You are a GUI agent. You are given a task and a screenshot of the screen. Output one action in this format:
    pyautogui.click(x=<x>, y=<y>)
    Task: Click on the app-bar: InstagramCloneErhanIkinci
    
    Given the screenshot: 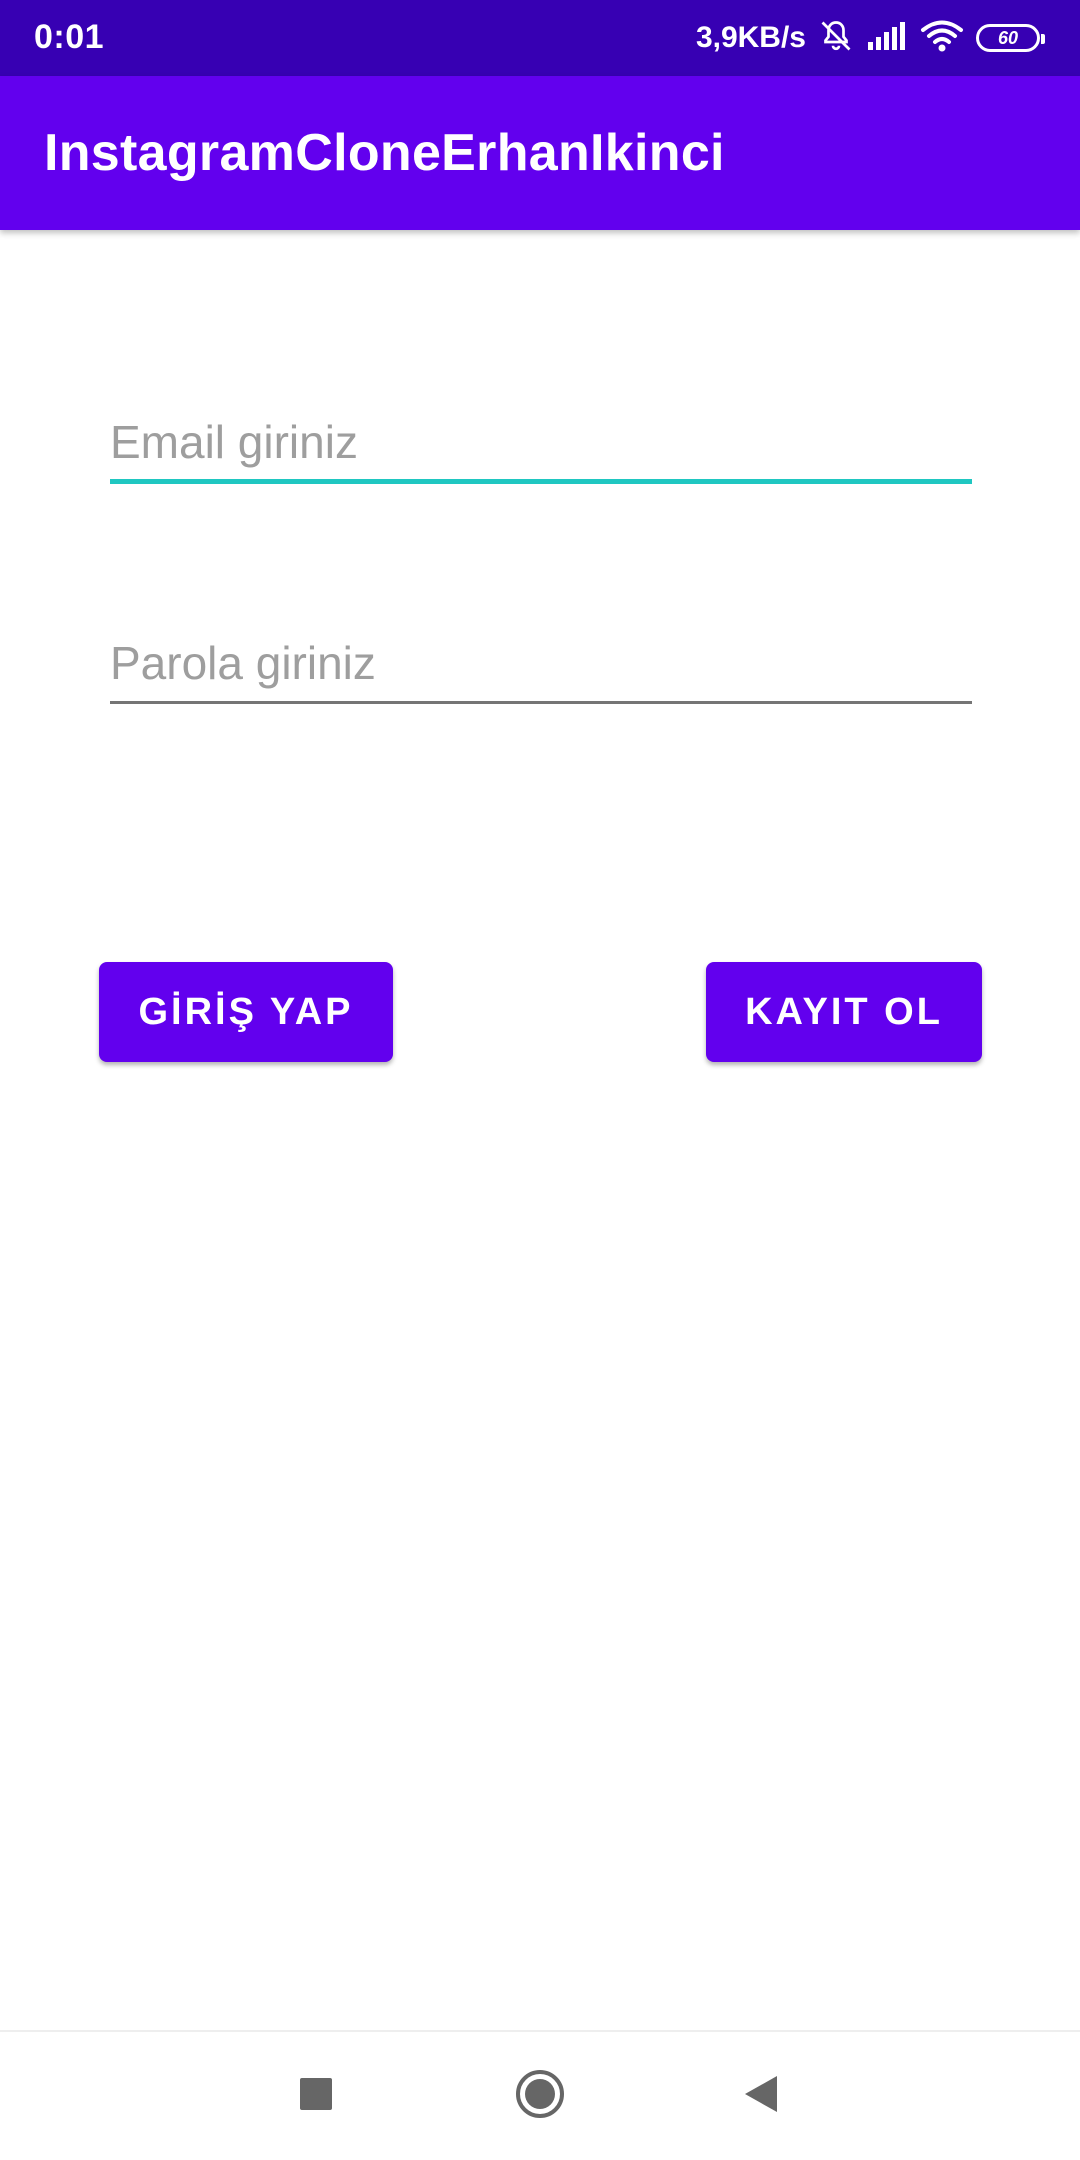 What is the action you would take?
    pyautogui.click(x=540, y=153)
    